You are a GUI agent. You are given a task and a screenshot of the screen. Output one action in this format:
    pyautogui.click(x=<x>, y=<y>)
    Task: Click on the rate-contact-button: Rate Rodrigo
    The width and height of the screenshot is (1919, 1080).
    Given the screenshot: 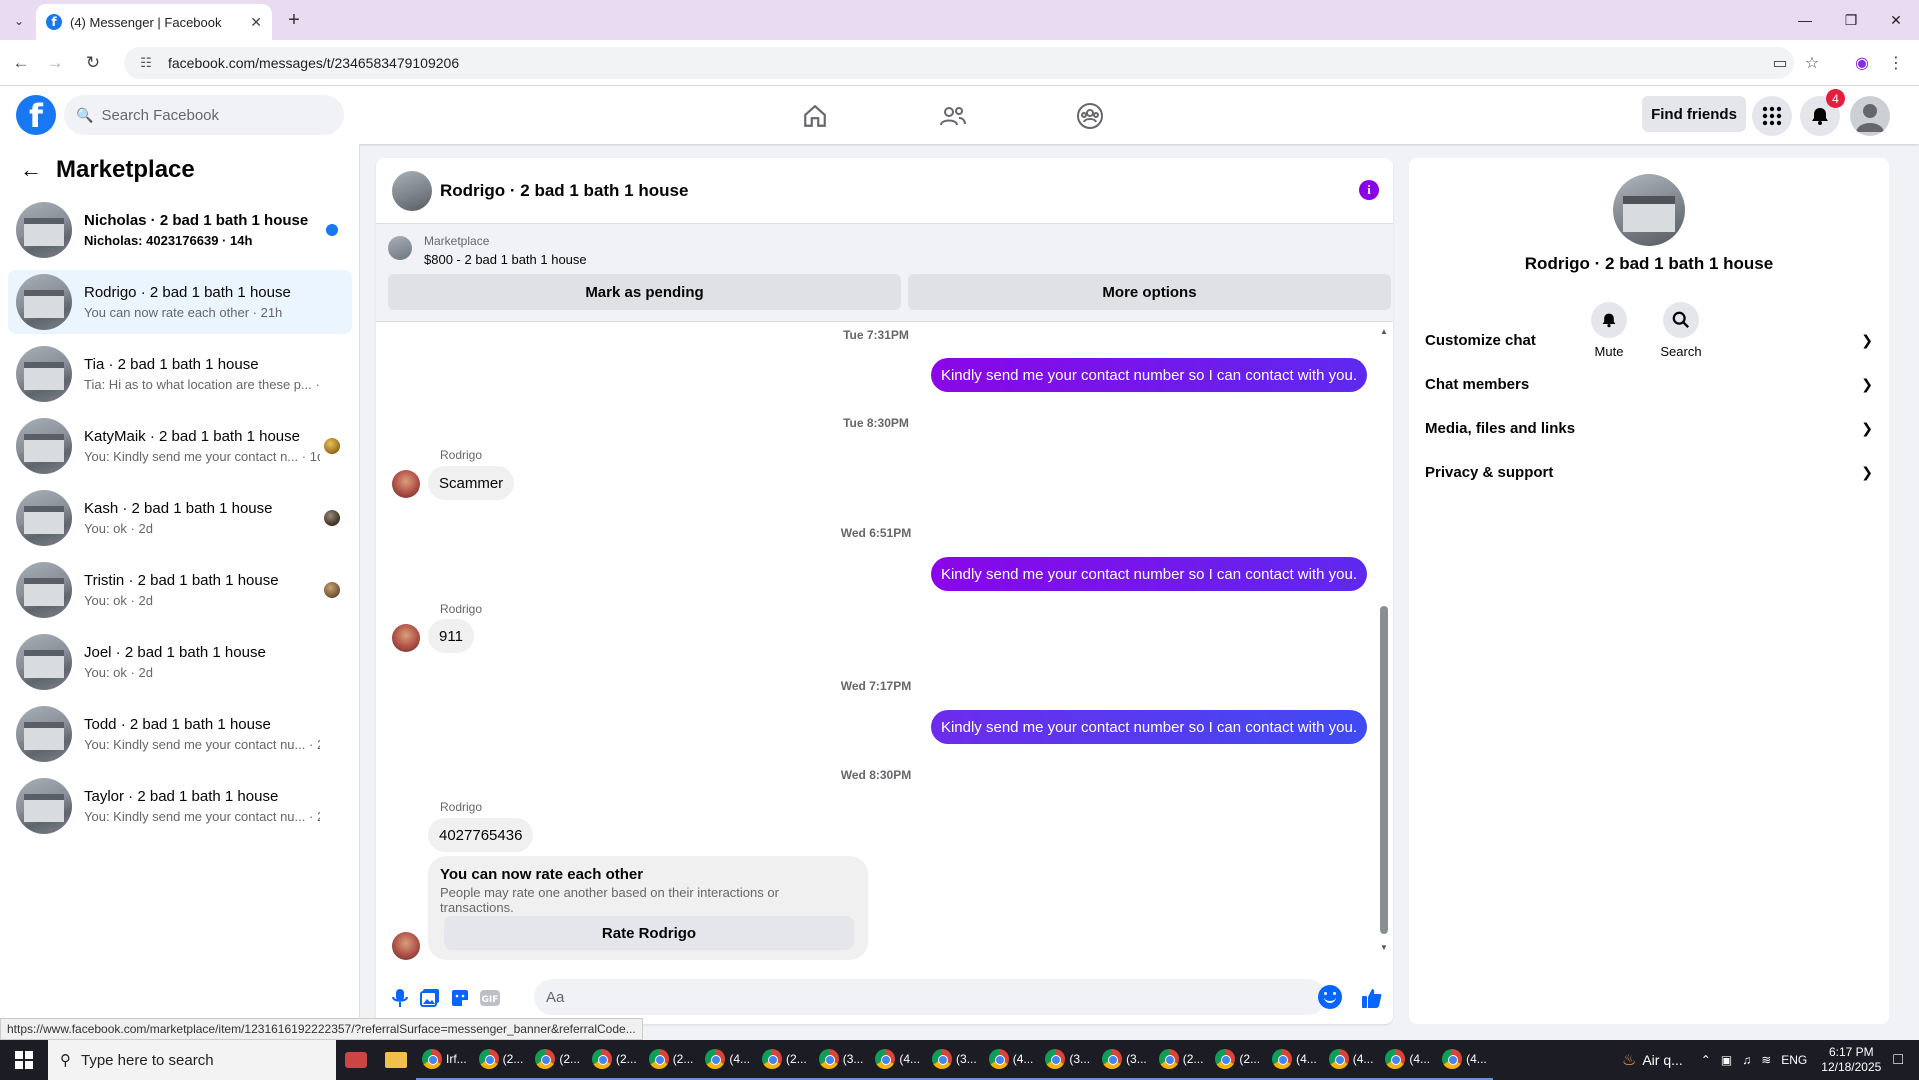 What is the action you would take?
    pyautogui.click(x=649, y=933)
    